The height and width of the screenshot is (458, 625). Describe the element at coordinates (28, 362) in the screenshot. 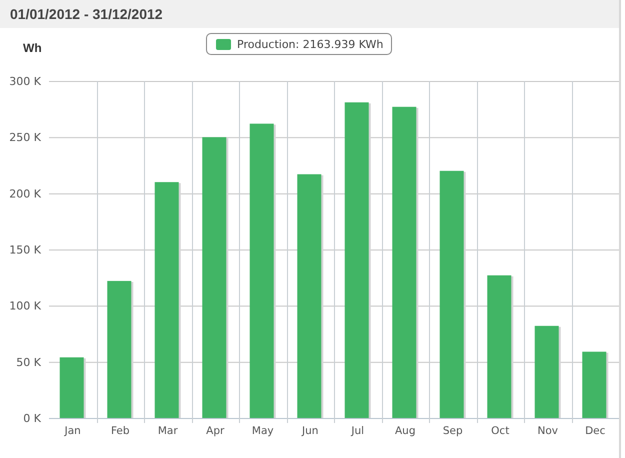

I see `y-axis-label: 50 K` at that location.